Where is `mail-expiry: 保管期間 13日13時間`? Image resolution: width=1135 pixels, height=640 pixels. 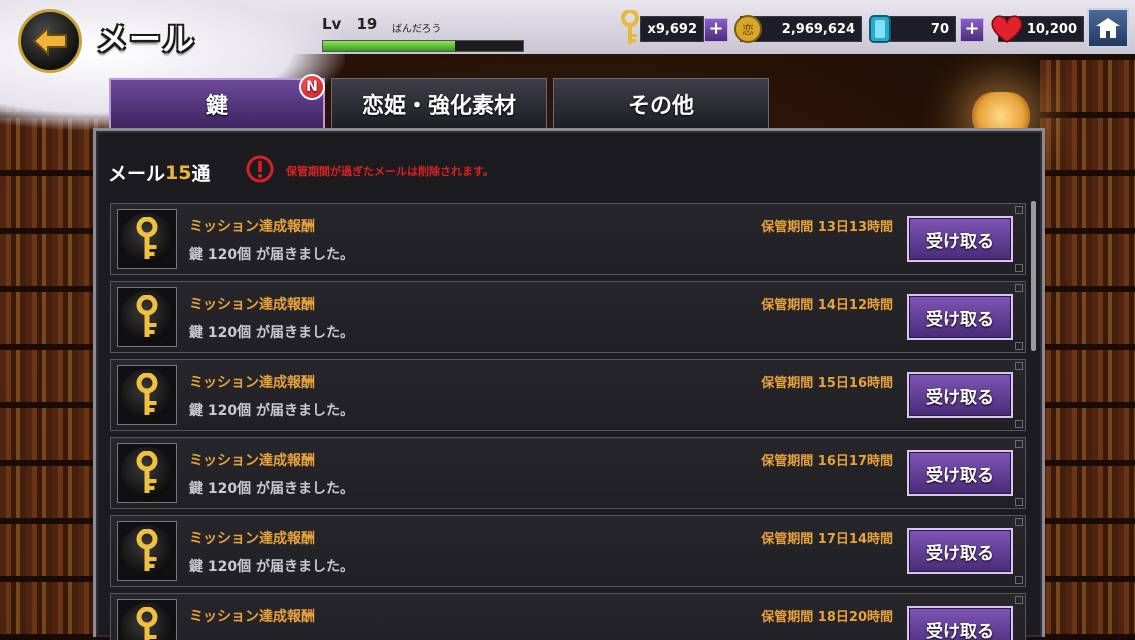 mail-expiry: 保管期間 13日13時間 is located at coordinates (827, 227).